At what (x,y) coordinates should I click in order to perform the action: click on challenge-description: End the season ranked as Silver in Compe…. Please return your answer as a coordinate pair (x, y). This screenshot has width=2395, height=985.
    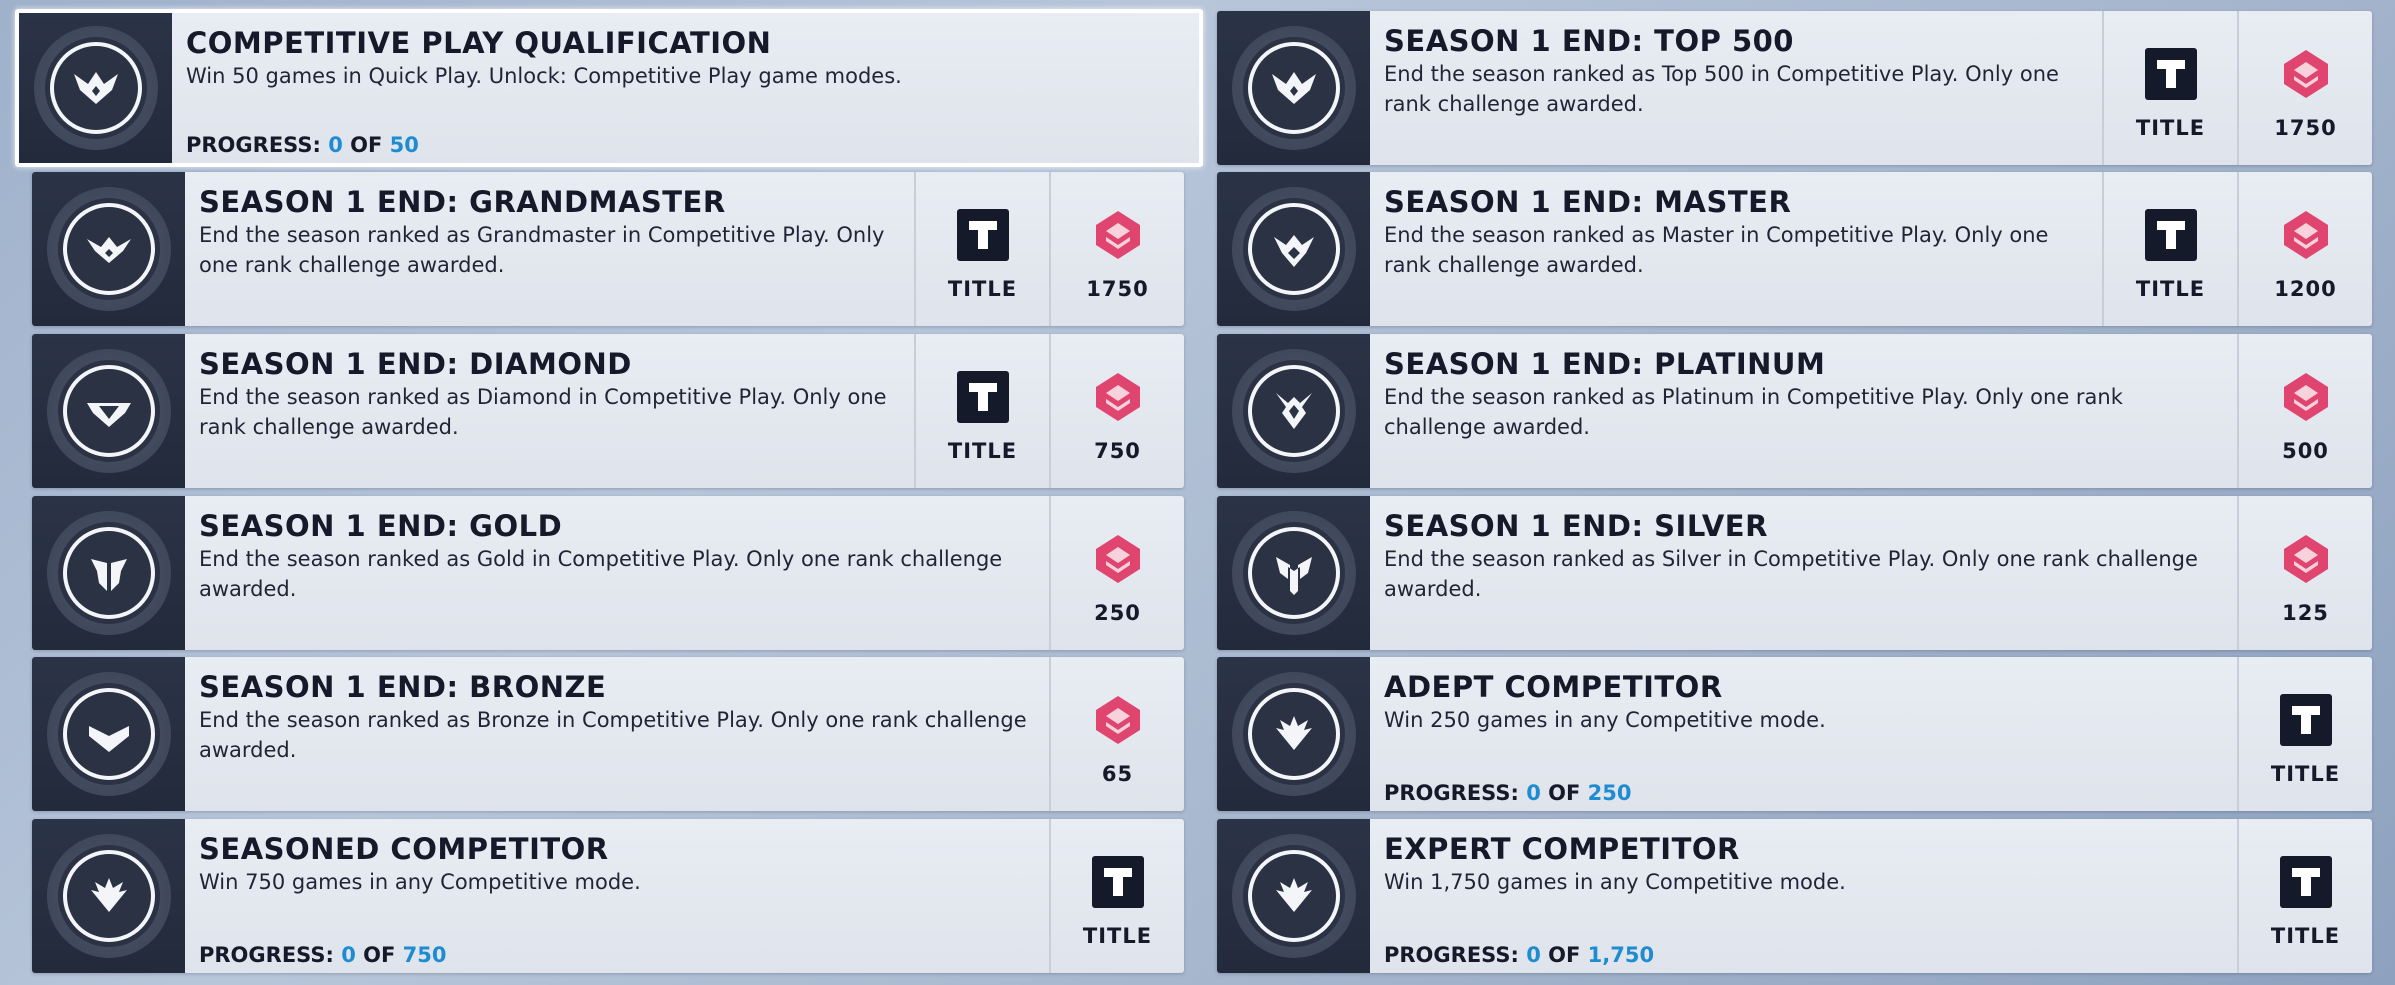
    Looking at the image, I should click on (1791, 574).